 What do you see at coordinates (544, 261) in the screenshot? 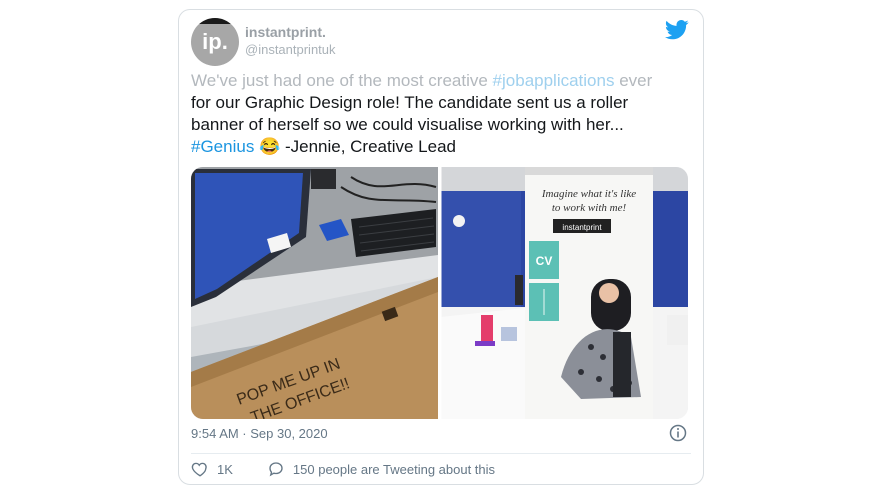
I see `banner-cv: CV` at bounding box center [544, 261].